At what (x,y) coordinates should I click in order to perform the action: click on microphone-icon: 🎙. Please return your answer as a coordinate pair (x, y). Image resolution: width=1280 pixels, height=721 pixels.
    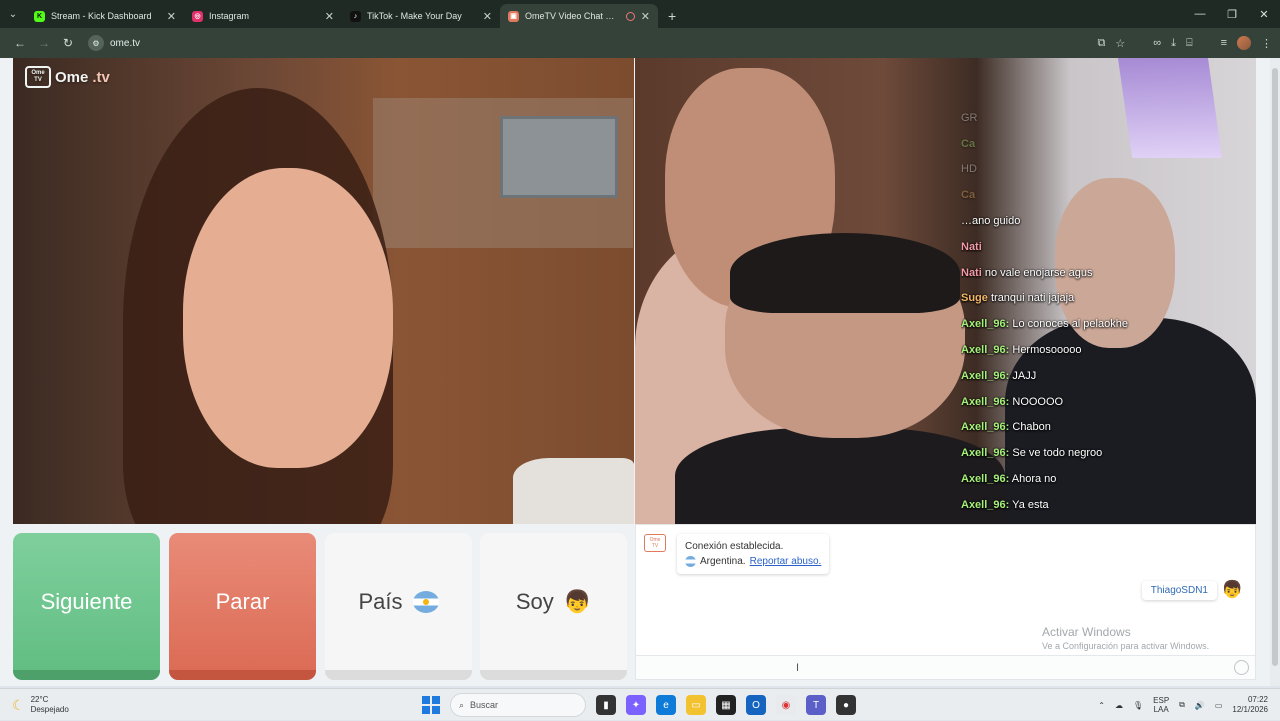
    Looking at the image, I should click on (1138, 705).